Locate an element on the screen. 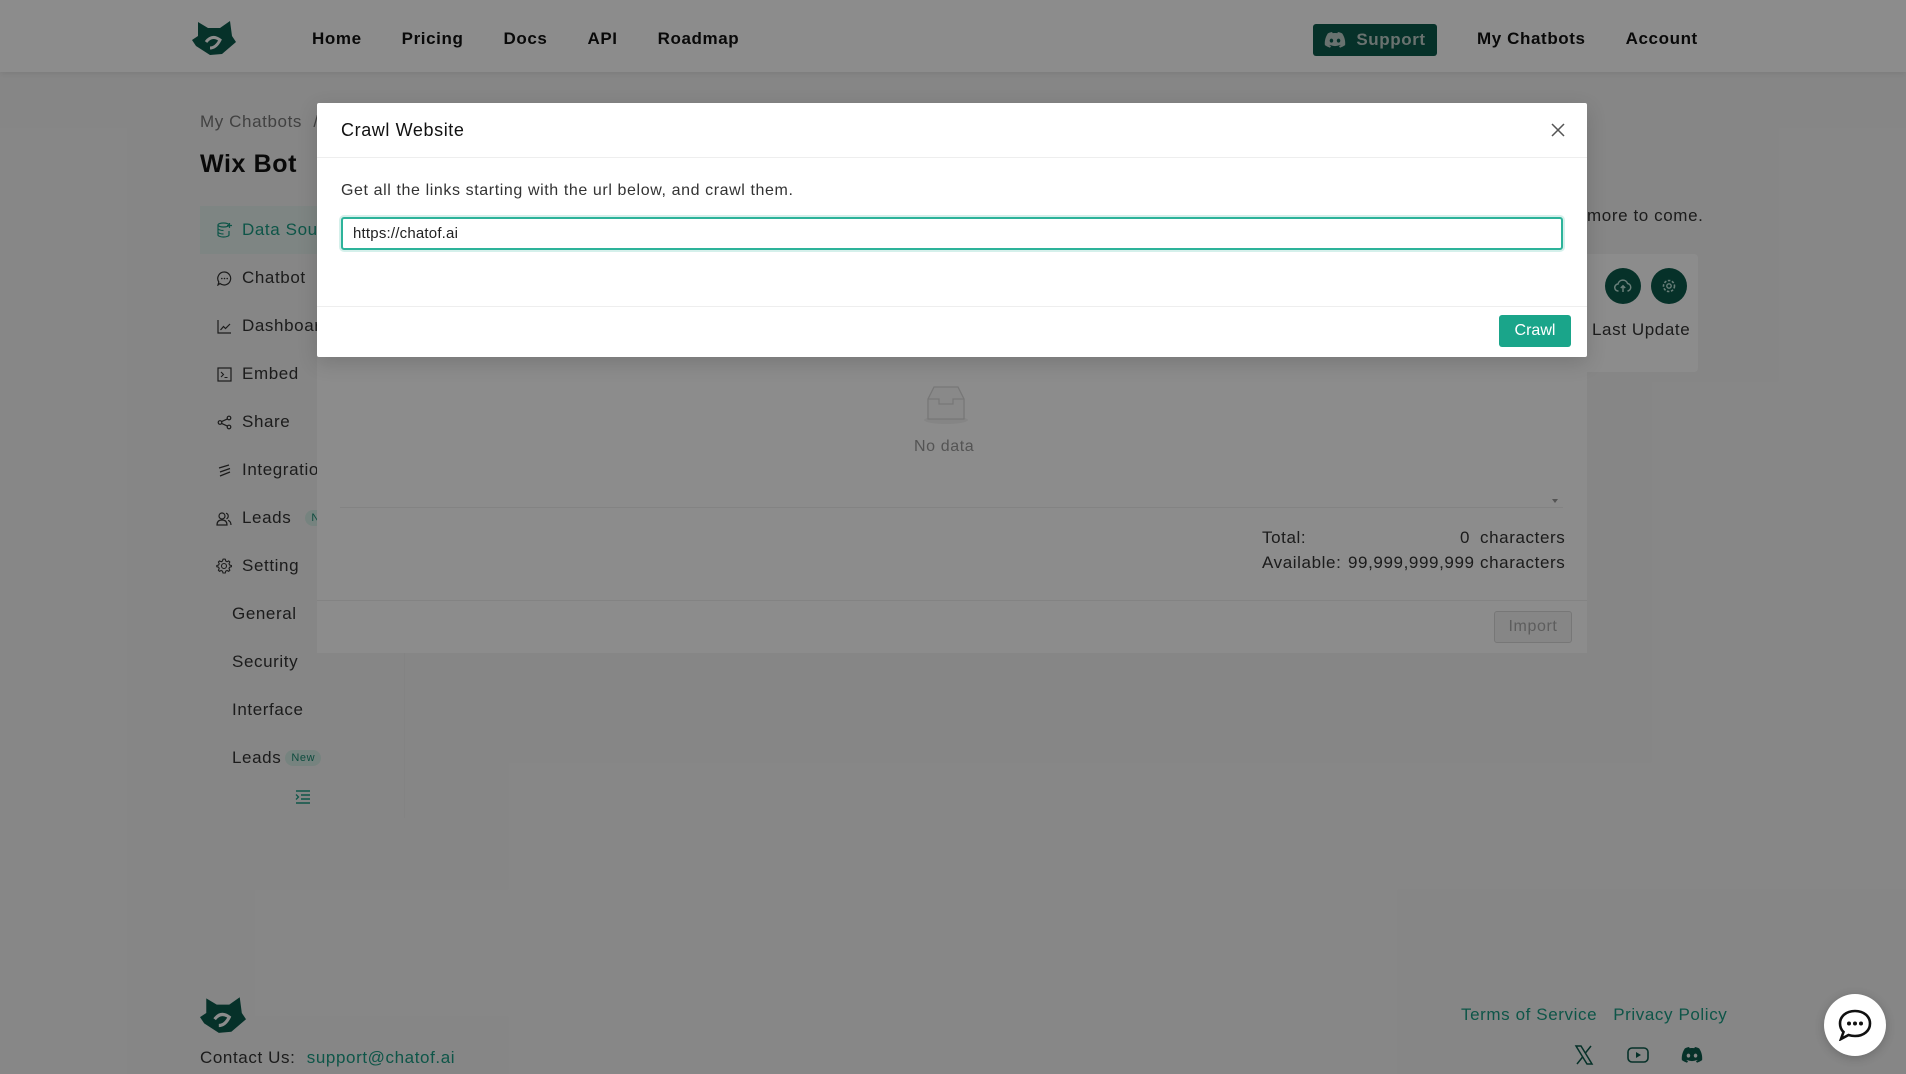  chat-bubble-icon is located at coordinates (1855, 1025).